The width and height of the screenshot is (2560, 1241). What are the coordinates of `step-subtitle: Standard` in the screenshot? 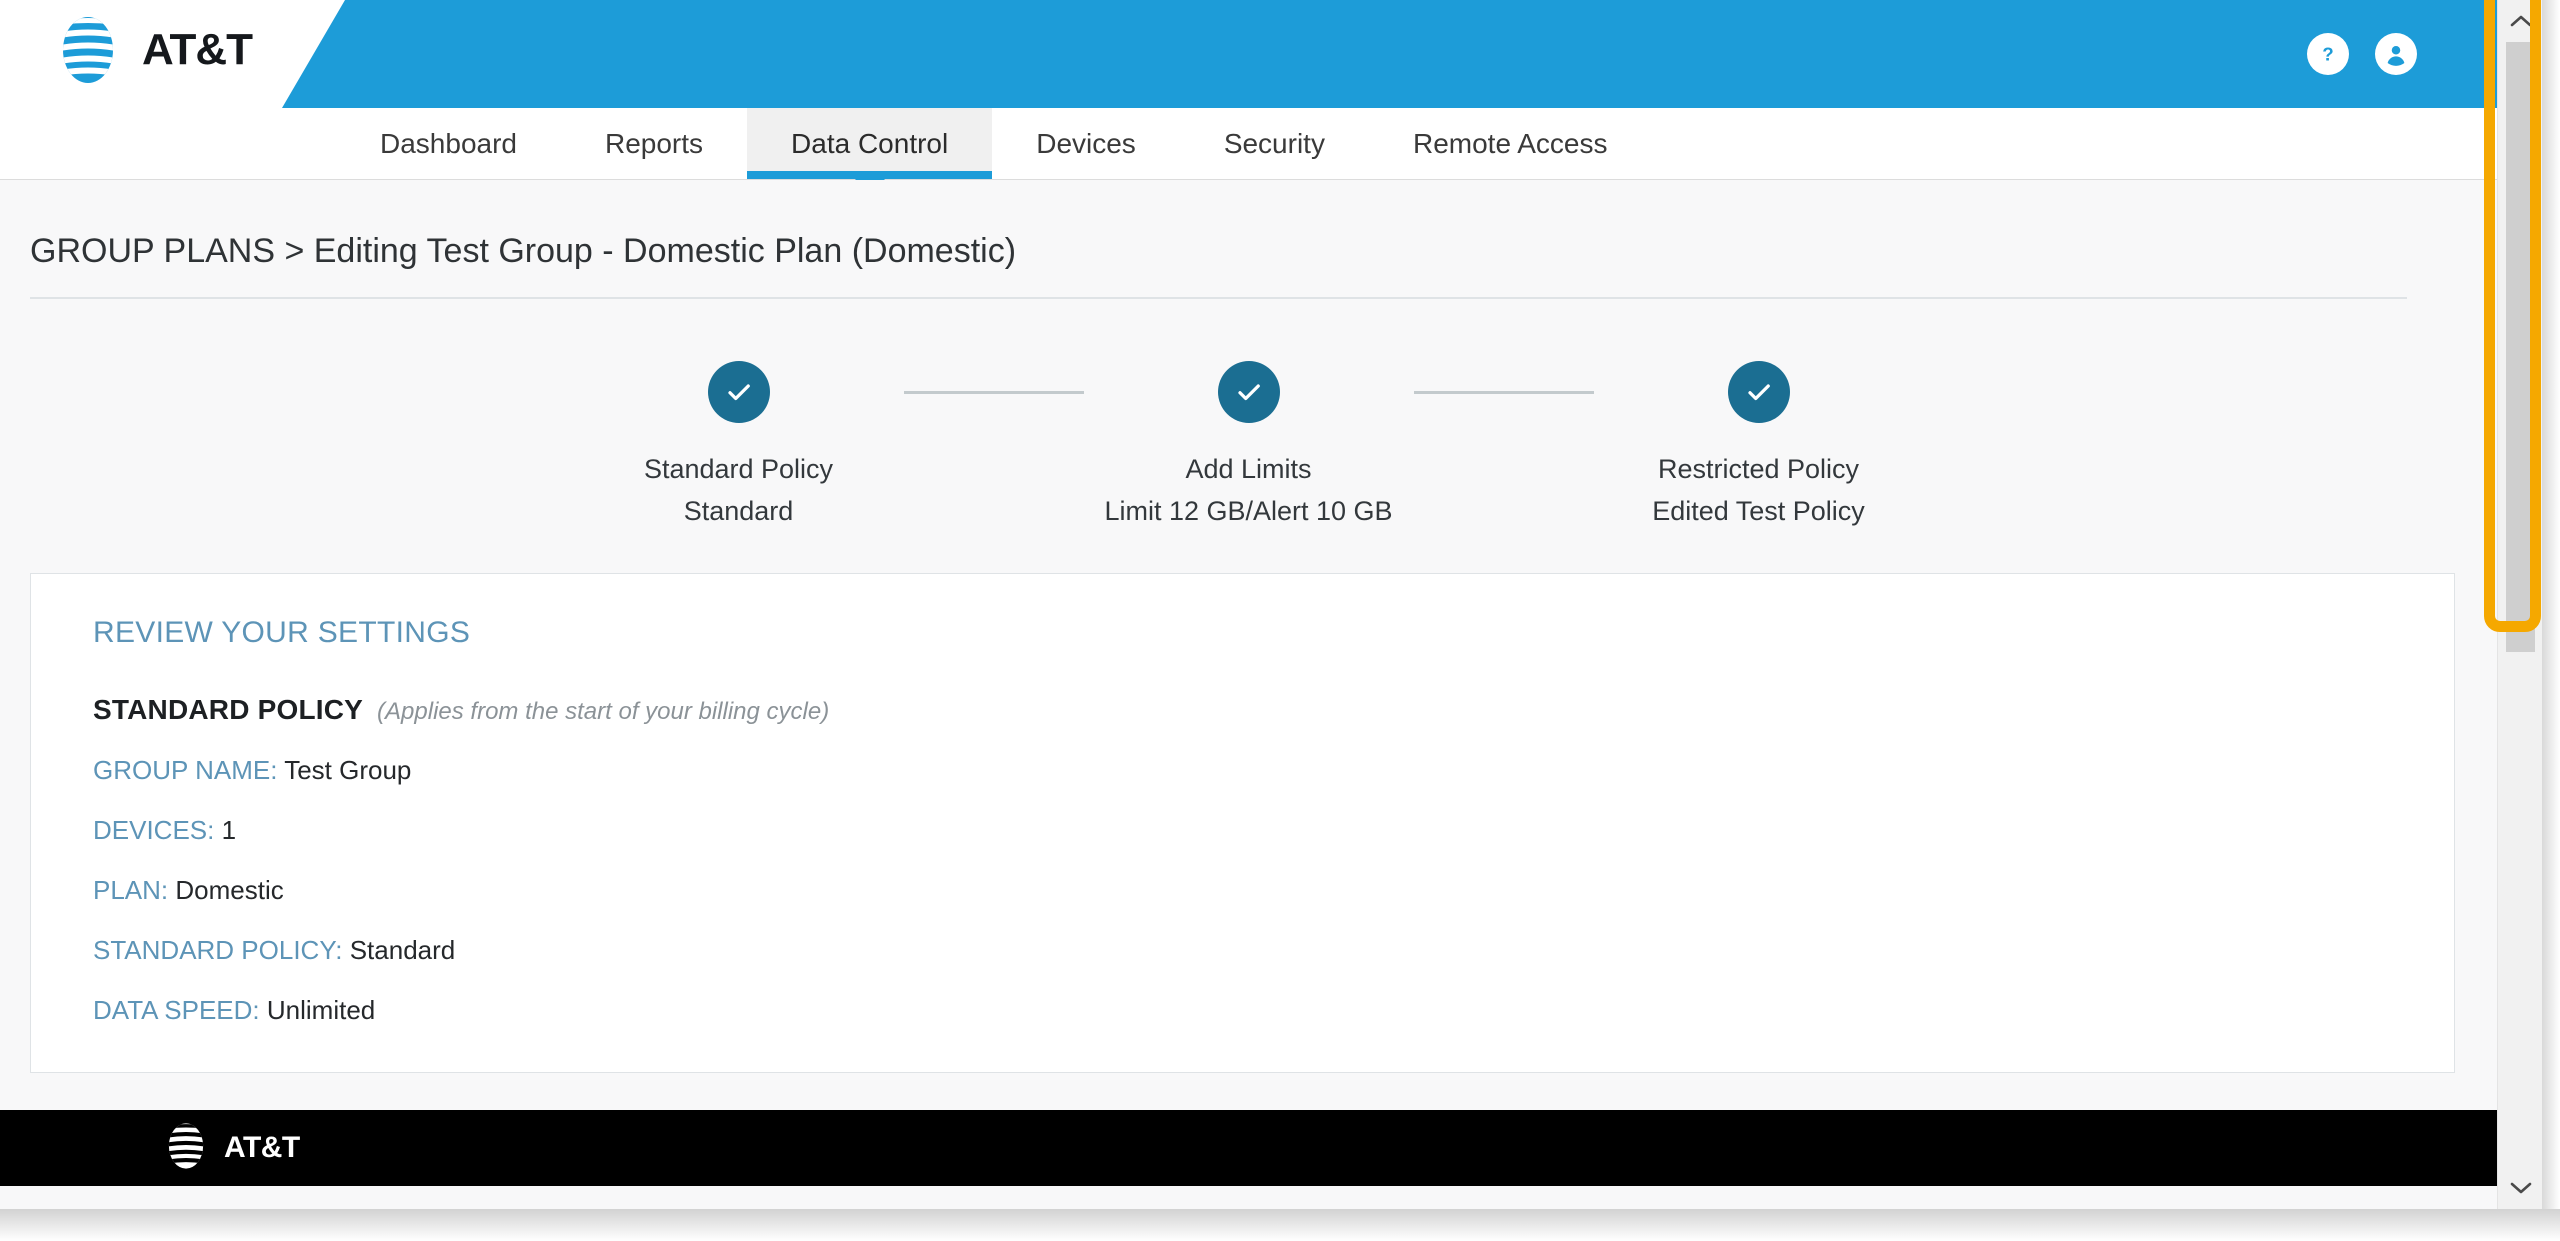 It's located at (738, 510).